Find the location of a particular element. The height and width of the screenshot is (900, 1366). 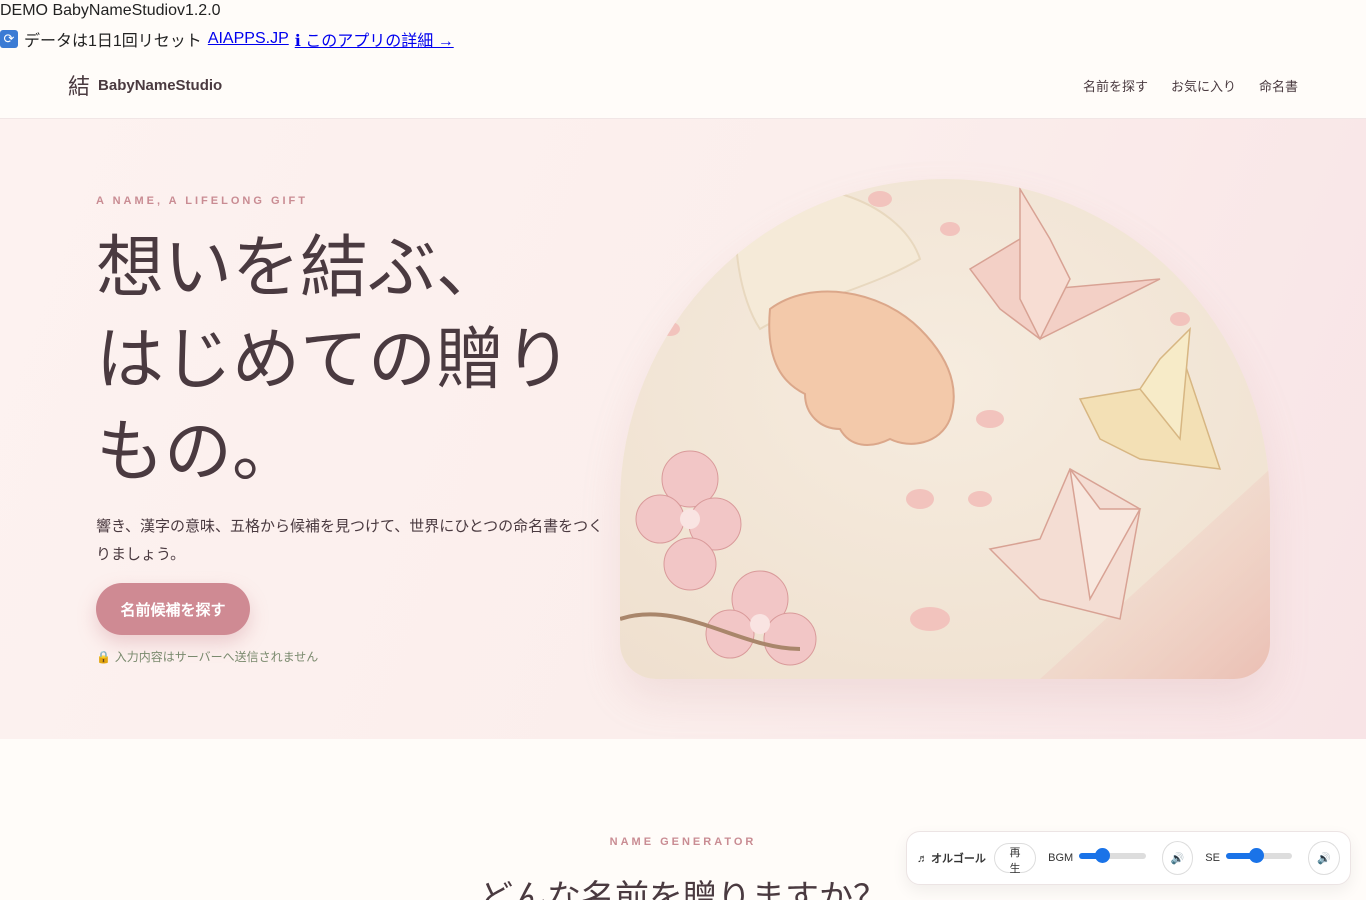

sync-icon: ⟳ is located at coordinates (9, 39).